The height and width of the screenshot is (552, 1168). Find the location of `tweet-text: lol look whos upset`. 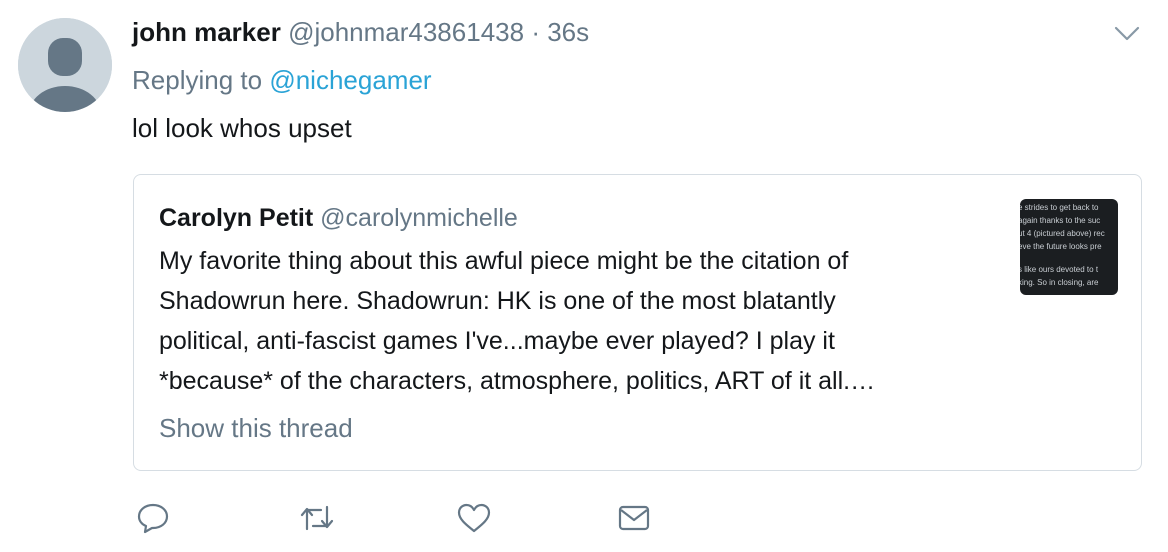

tweet-text: lol look whos upset is located at coordinates (242, 128).